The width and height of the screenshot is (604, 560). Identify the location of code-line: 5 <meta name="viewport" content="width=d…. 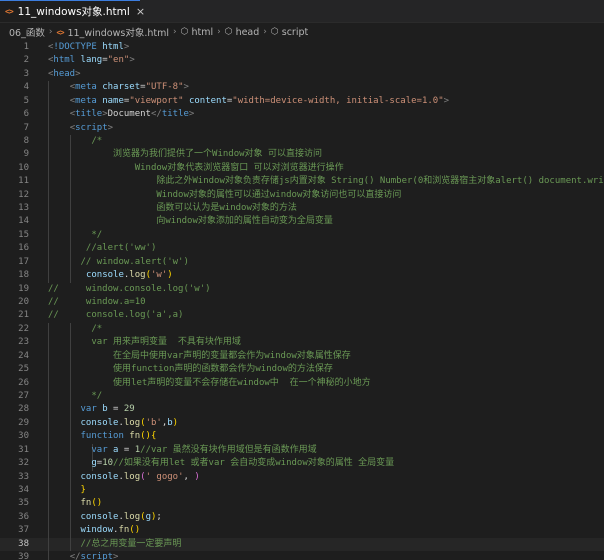
(302, 101).